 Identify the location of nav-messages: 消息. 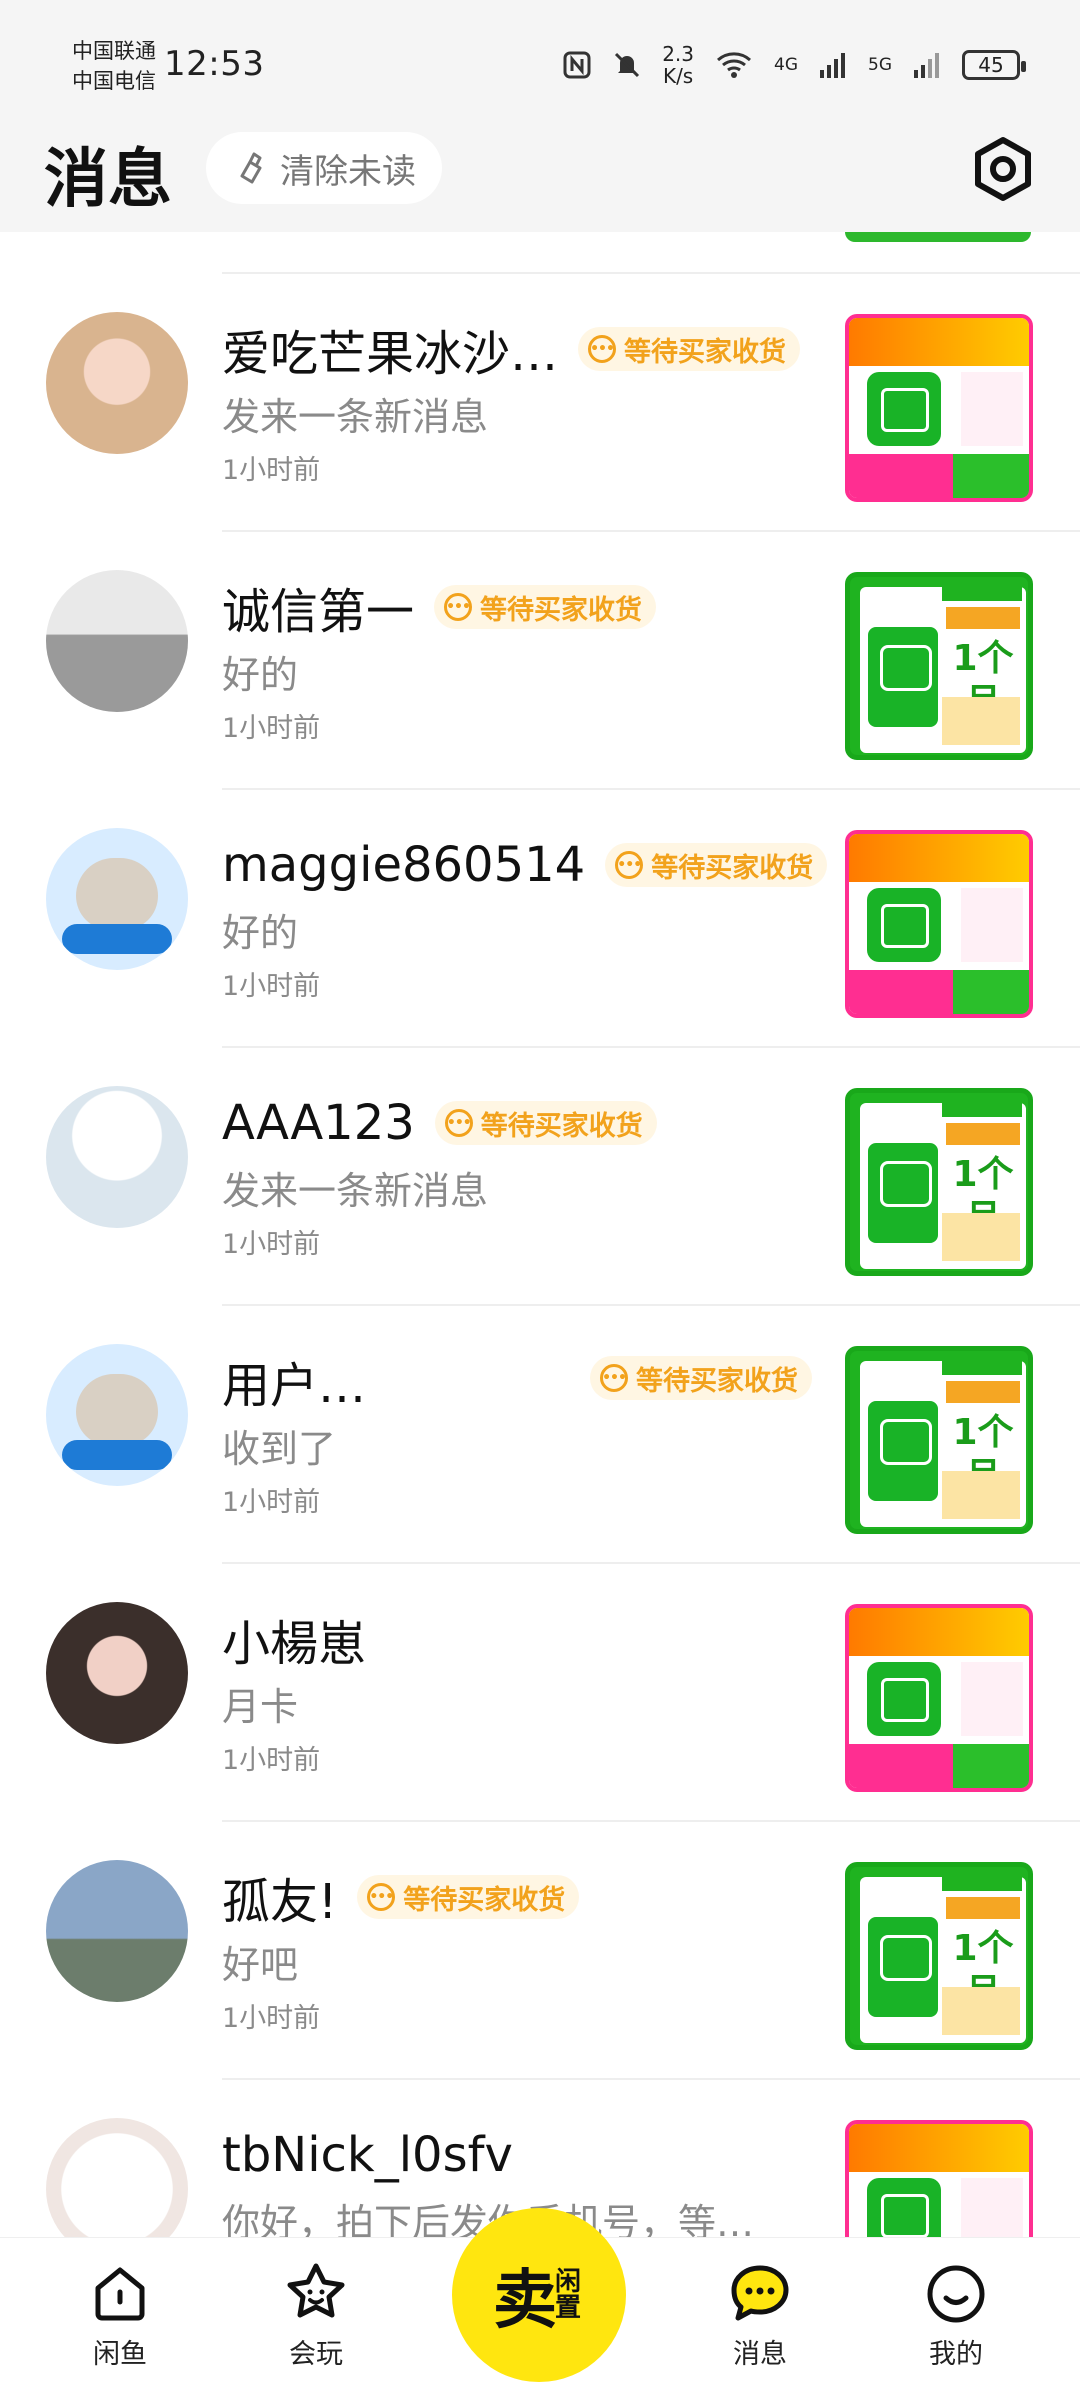
(760, 2314).